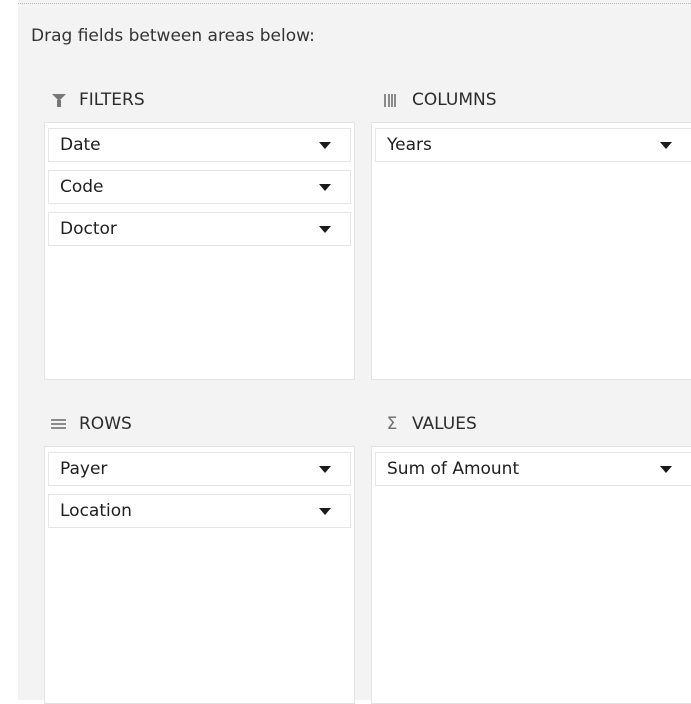 This screenshot has height=704, width=691. I want to click on rows-area-header: ROWS, so click(91, 424).